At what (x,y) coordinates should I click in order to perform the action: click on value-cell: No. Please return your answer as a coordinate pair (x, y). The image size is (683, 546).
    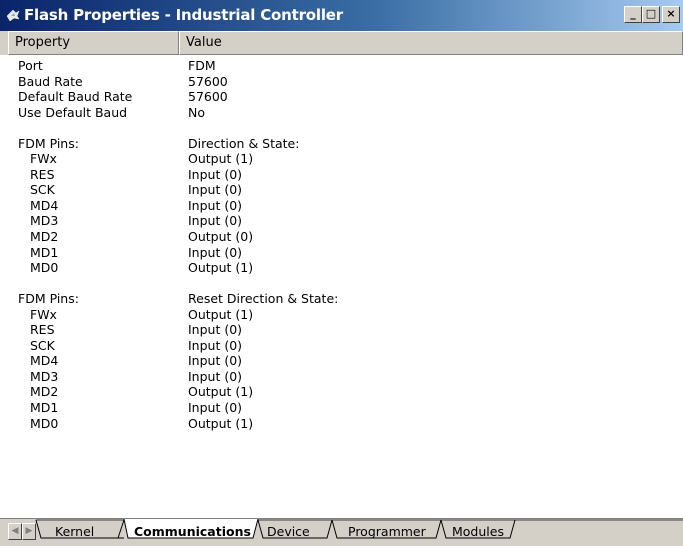
    Looking at the image, I should click on (196, 112).